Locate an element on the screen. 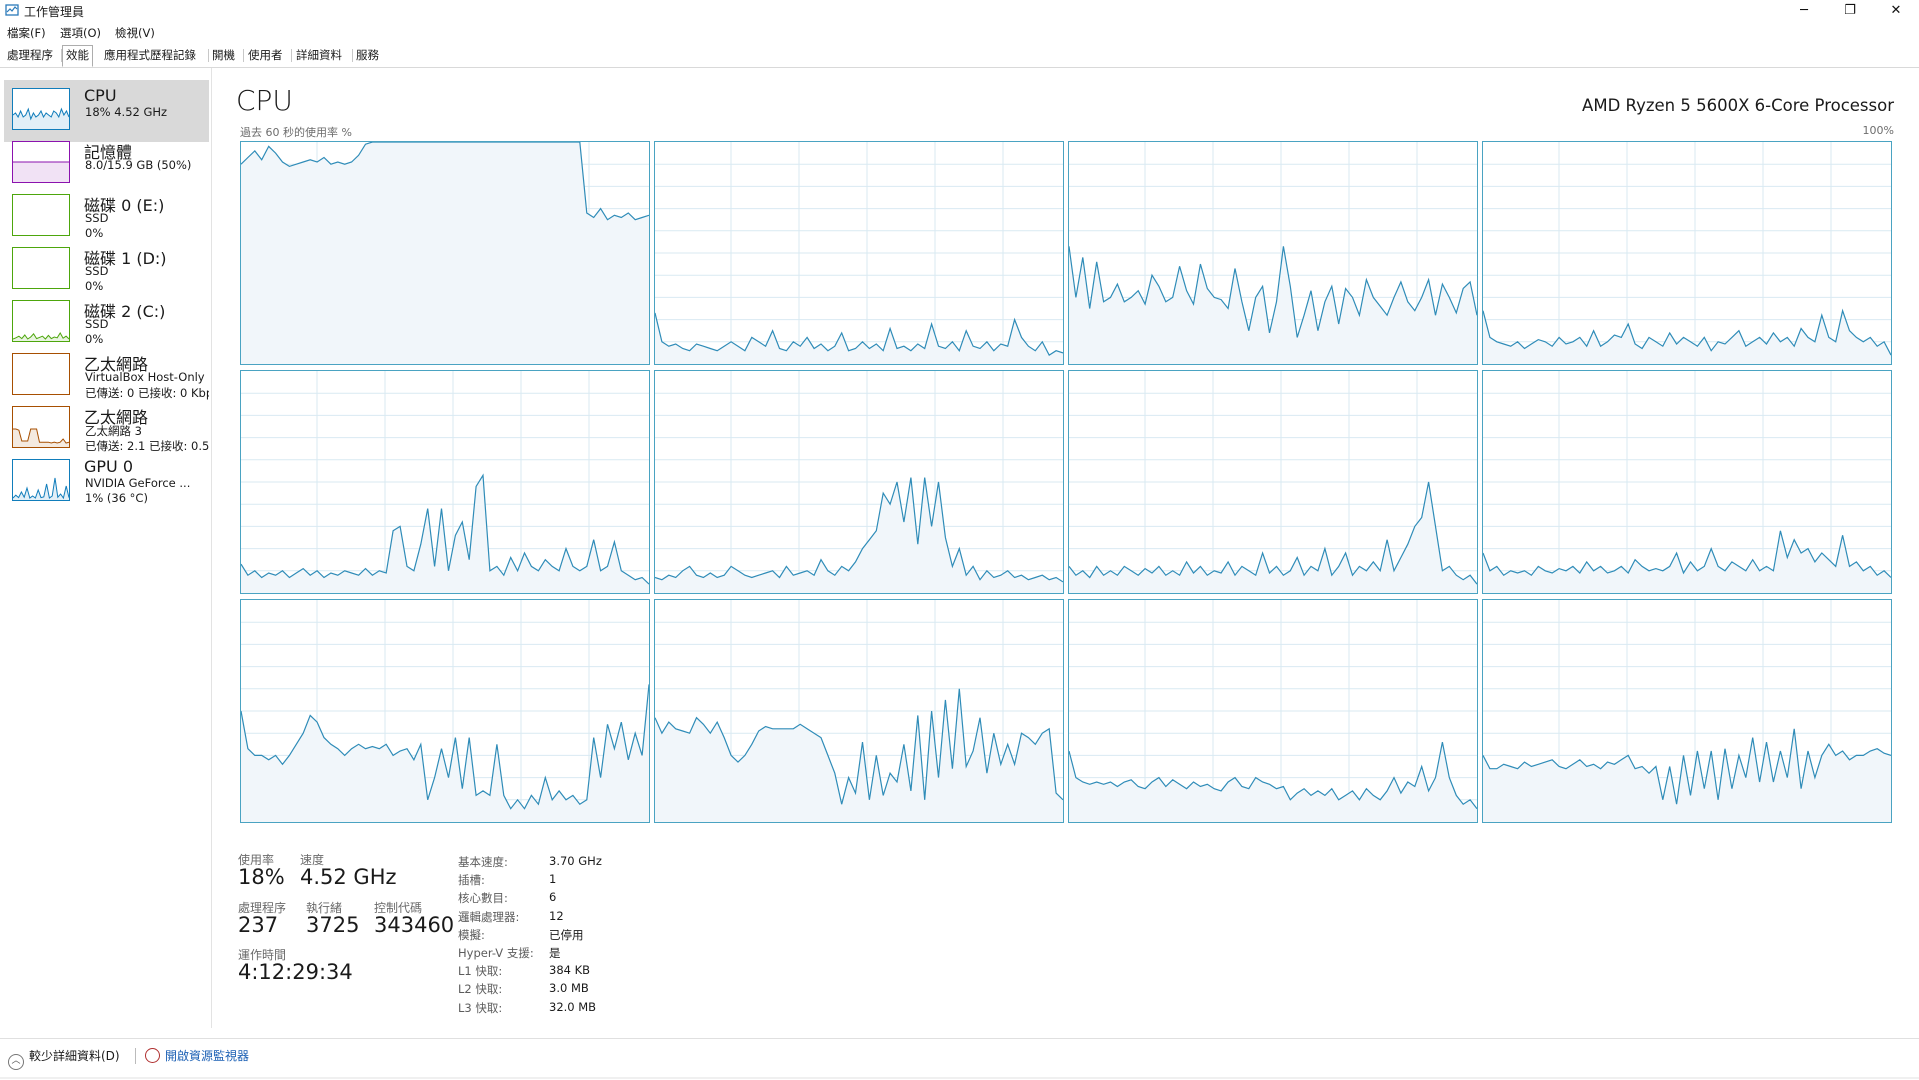 The width and height of the screenshot is (1919, 1080). spec-value: 是 is located at coordinates (555, 953).